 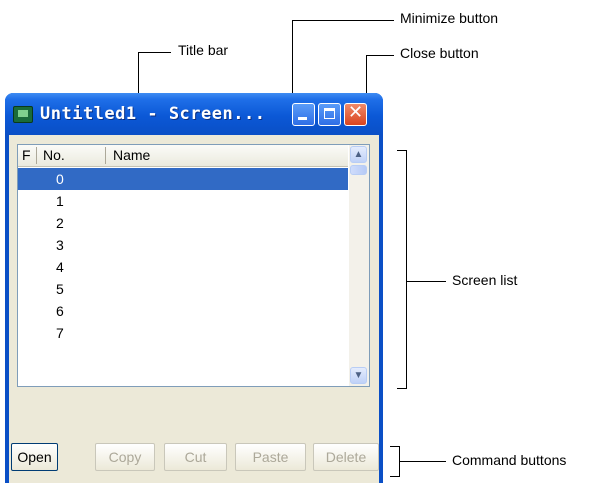 I want to click on list-item: 3, so click(x=183, y=245).